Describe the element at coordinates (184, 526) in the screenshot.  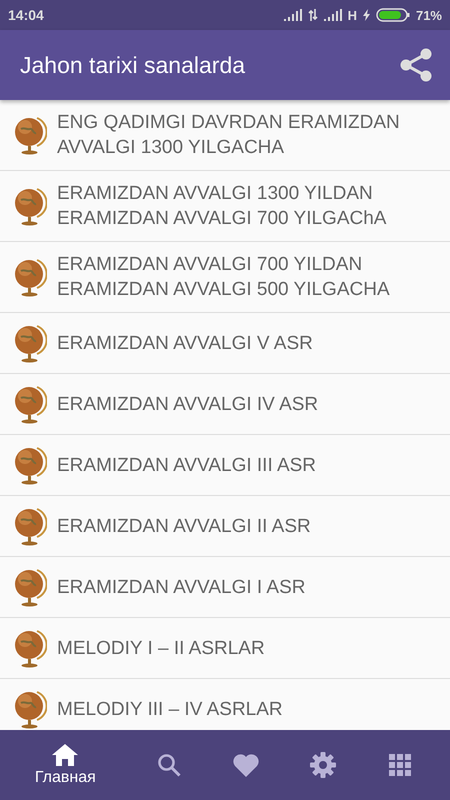
I see `list-item-text: ERAMIZDAN AVVALGI II ASR` at that location.